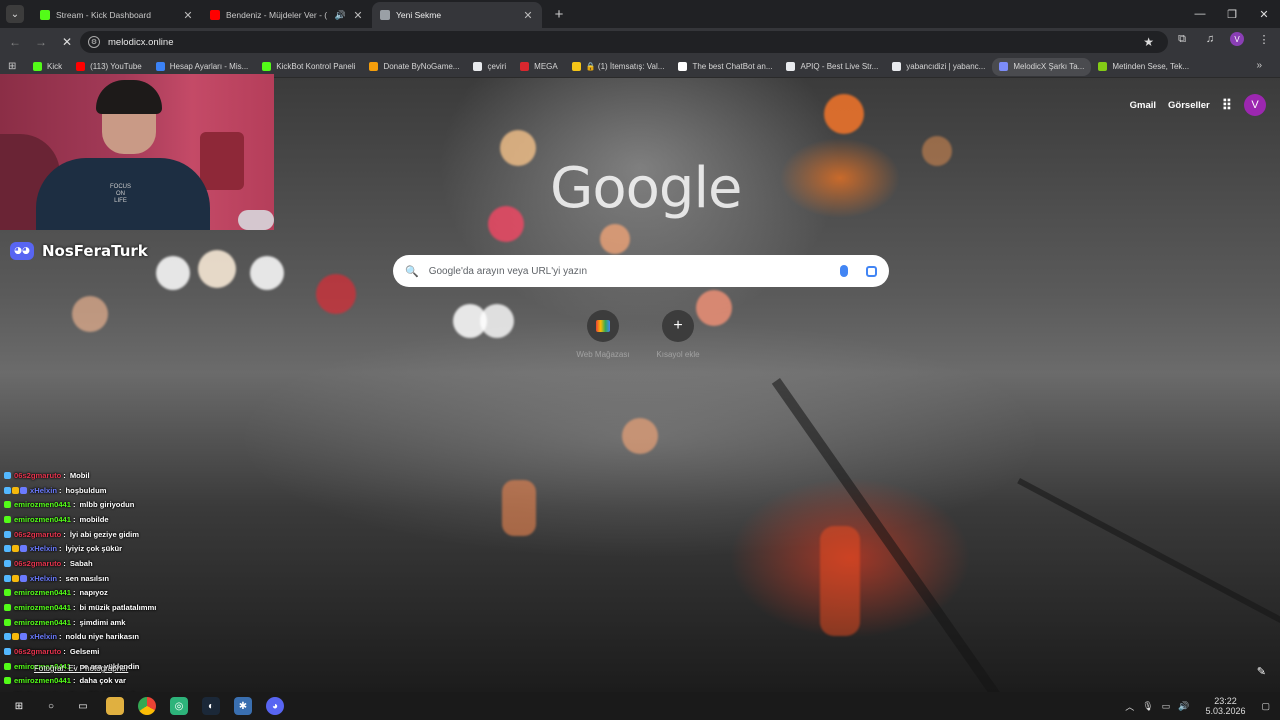 The image size is (1280, 720). I want to click on tab-2: Bendeniz - Müjdeler Ver - ( 🔊 ✕, so click(287, 15).